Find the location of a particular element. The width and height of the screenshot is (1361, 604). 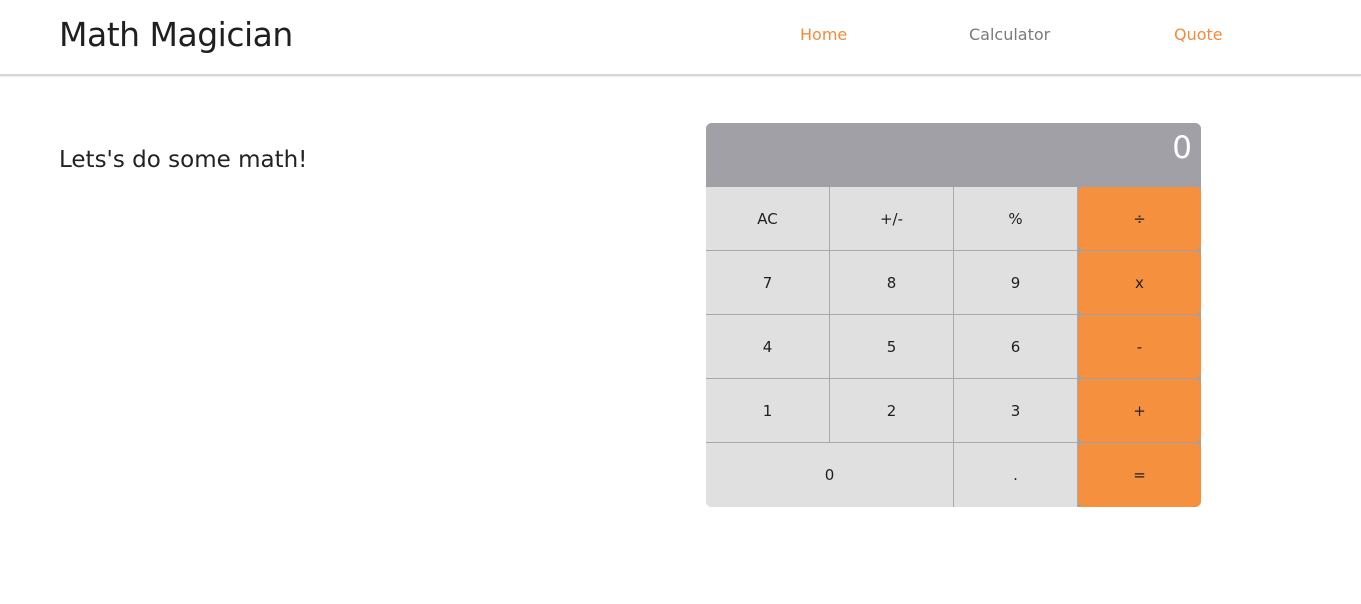

nav-link-home: Home is located at coordinates (823, 35).